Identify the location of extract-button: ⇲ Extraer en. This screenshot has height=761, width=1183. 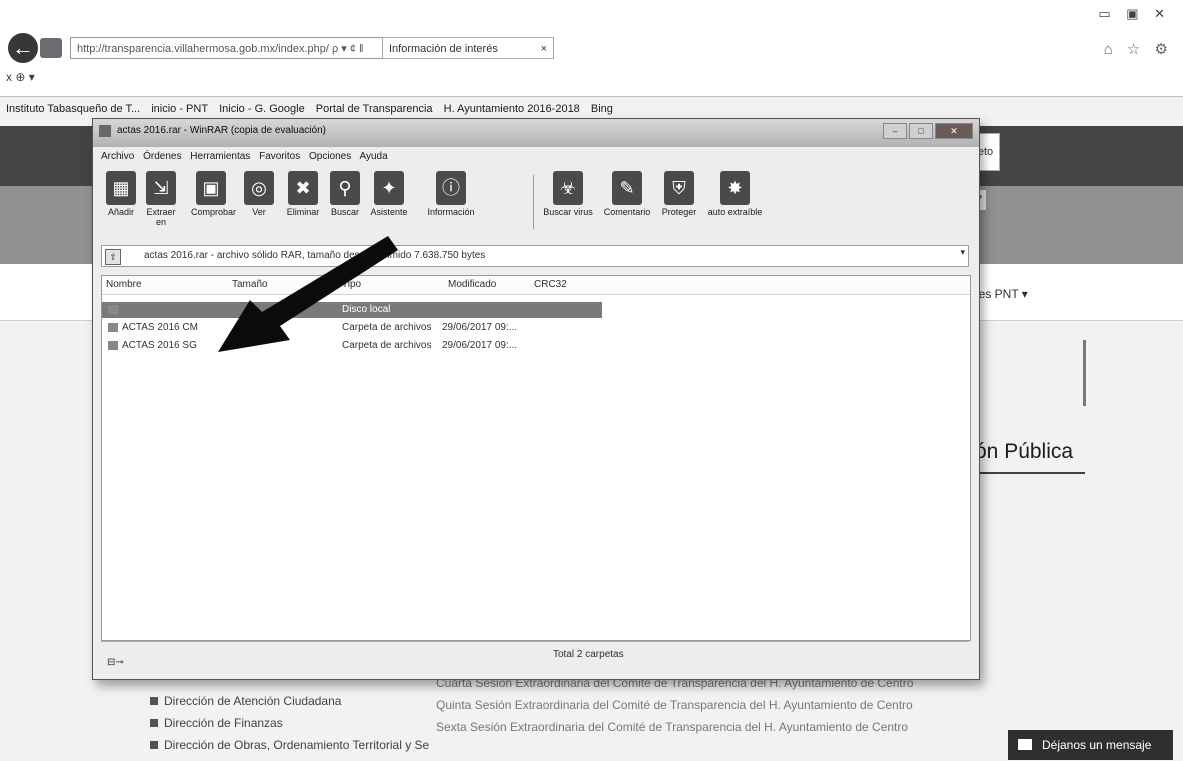
(161, 199).